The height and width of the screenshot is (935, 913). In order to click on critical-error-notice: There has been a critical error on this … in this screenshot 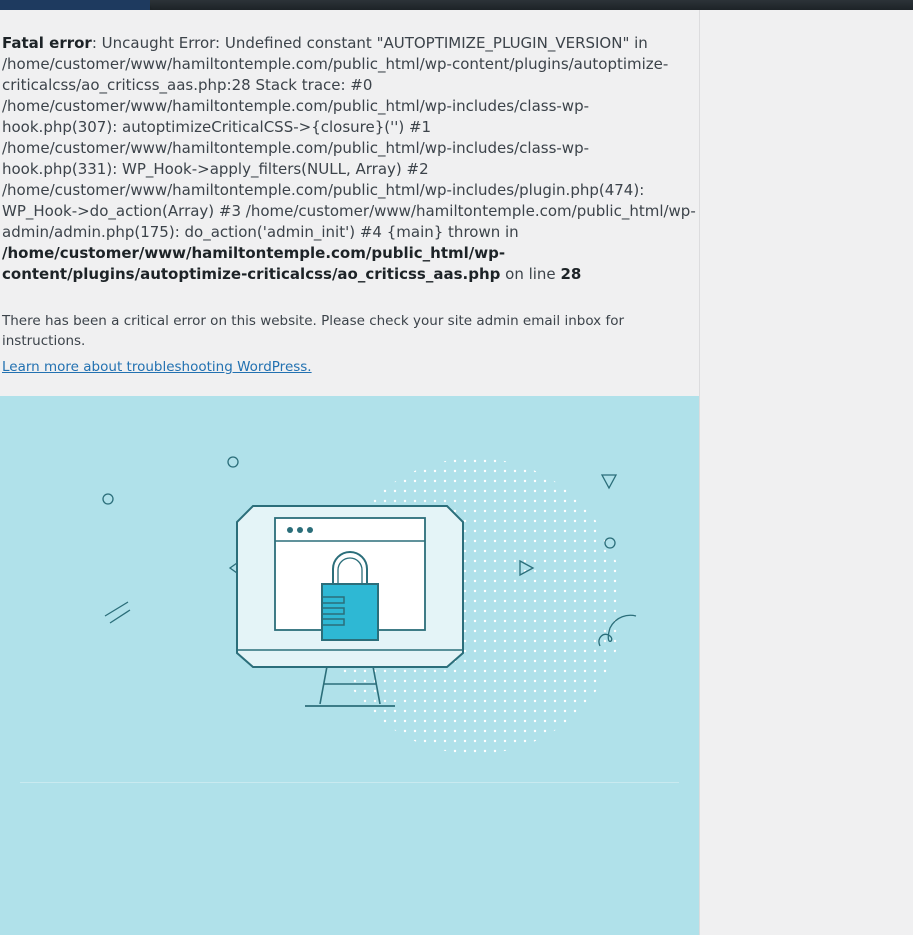, I will do `click(313, 331)`.